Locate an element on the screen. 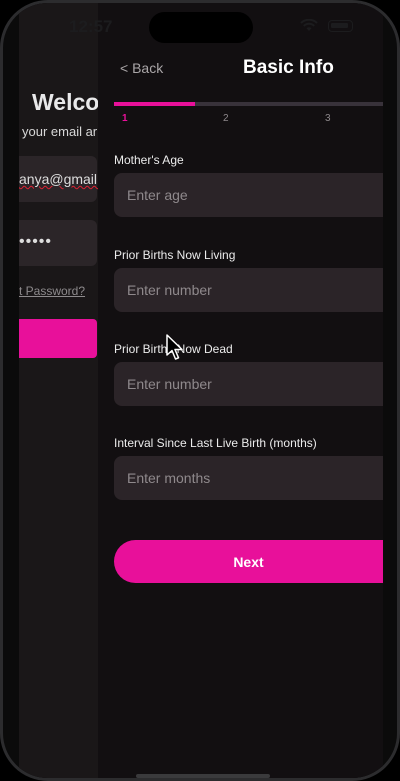  mothers-age-input is located at coordinates (248, 195).